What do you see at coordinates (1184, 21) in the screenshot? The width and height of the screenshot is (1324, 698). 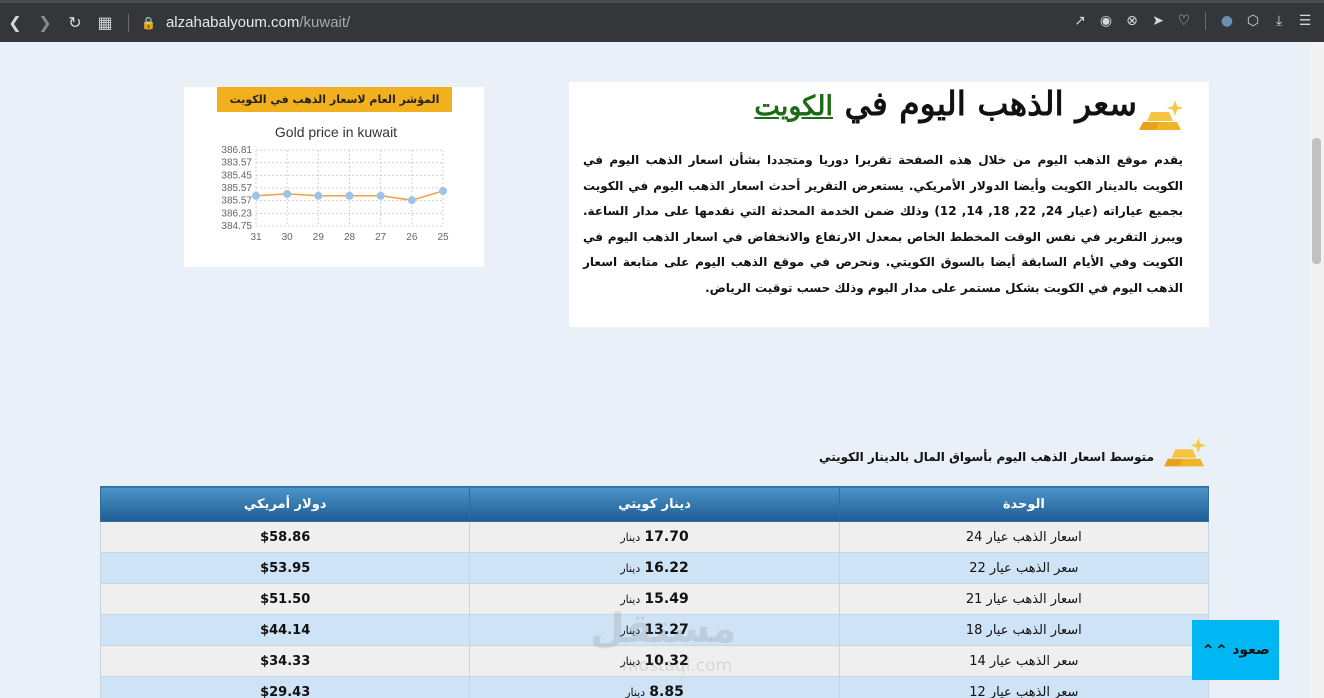 I see `heart-icon: ♡` at bounding box center [1184, 21].